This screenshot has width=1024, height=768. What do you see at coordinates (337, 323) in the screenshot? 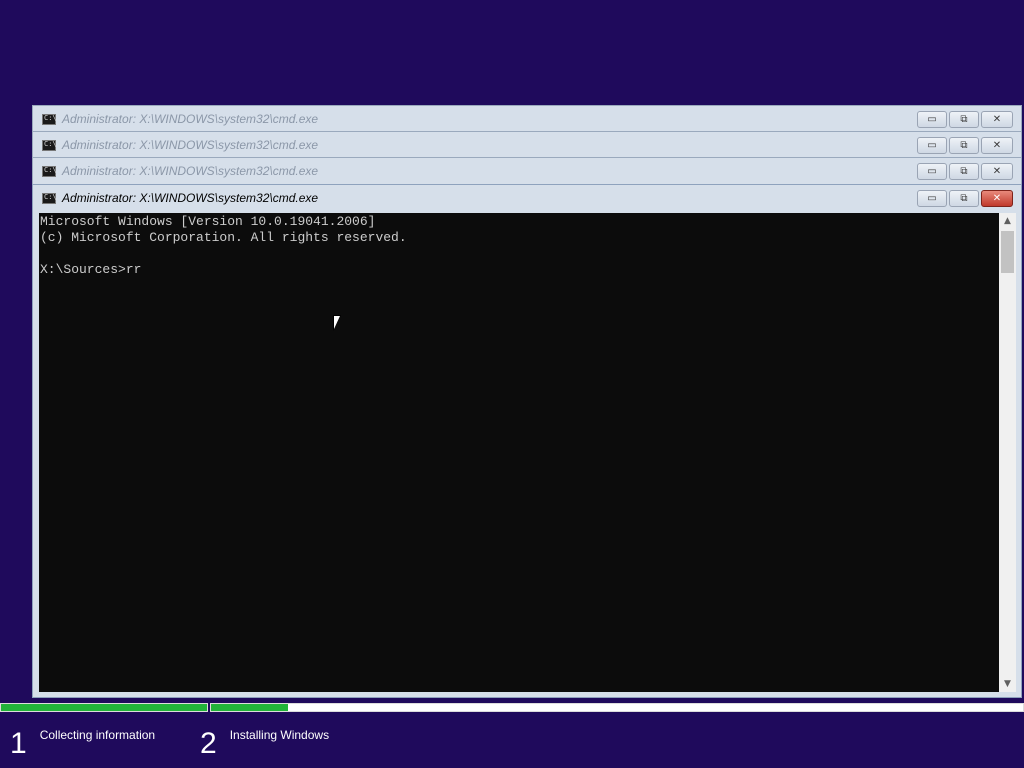
I see `mouse-pointer-icon` at bounding box center [337, 323].